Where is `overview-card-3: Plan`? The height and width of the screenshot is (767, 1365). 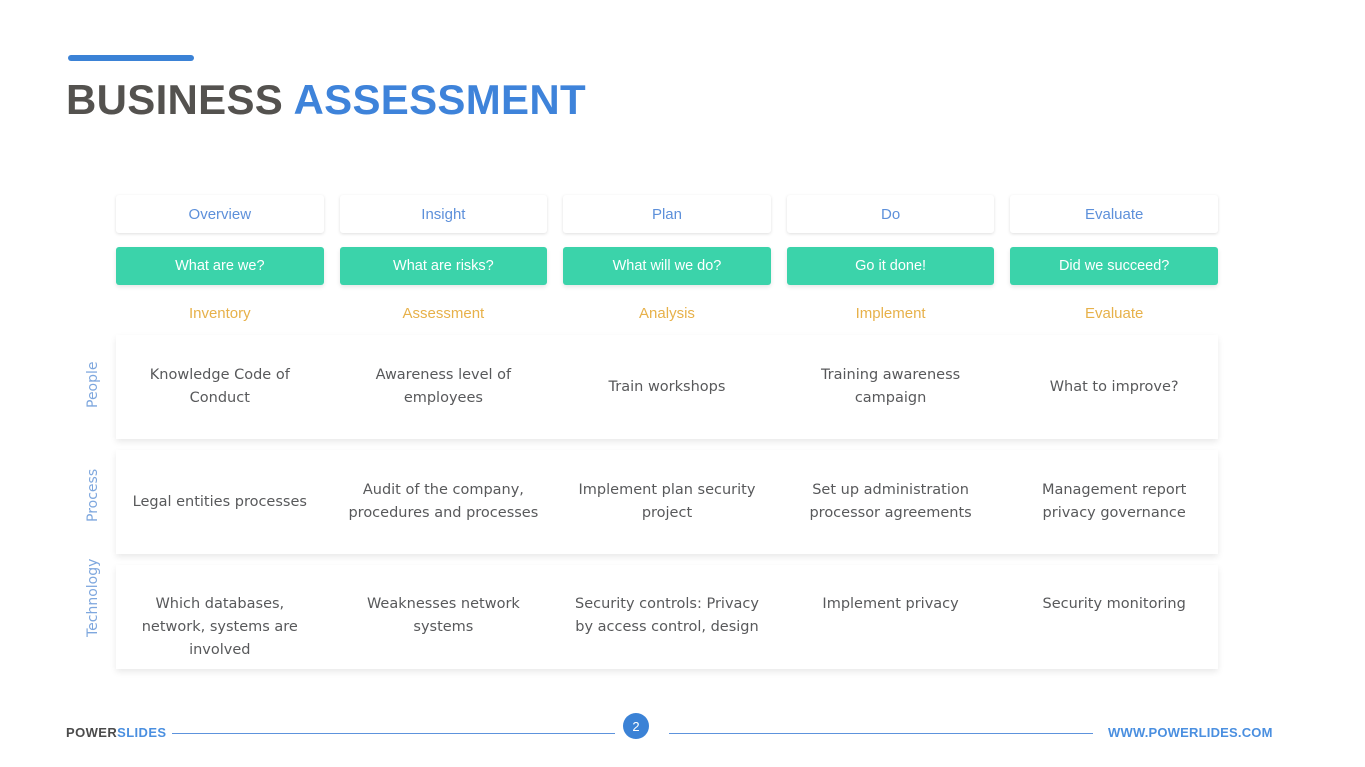
overview-card-3: Plan is located at coordinates (667, 214).